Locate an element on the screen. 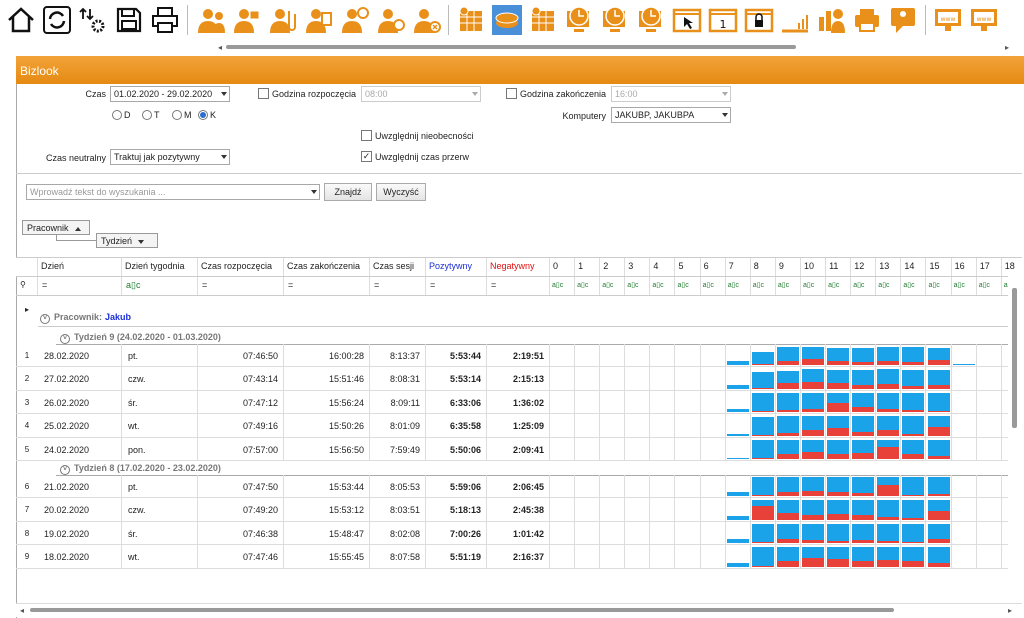 The image size is (1024, 618). bar-chart-button is located at coordinates (831, 20).